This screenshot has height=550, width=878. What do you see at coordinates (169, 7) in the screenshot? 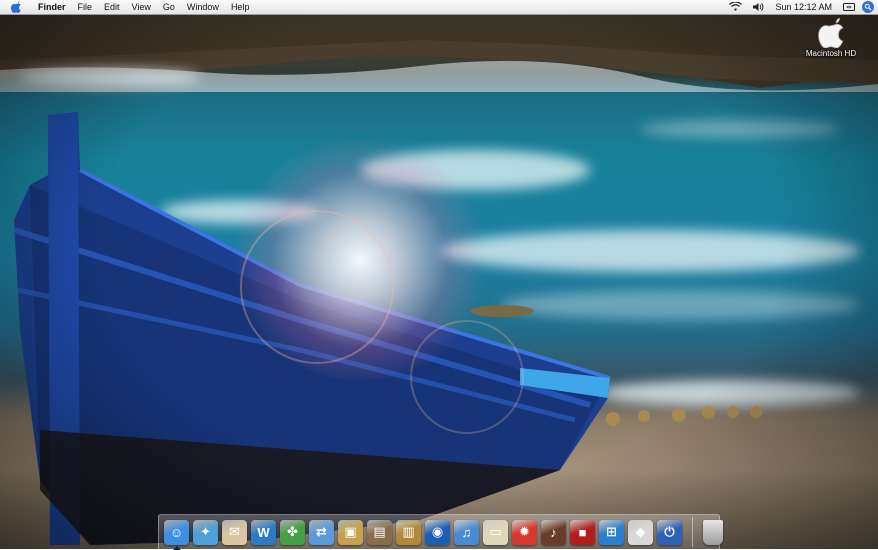
I see `menu-go: Go` at bounding box center [169, 7].